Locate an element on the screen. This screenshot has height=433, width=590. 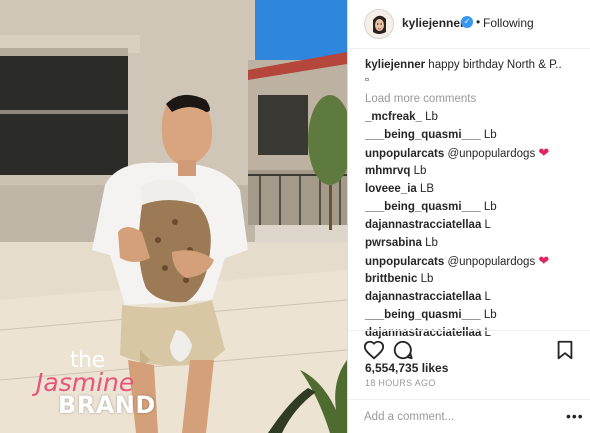
avatar-image is located at coordinates (379, 24).